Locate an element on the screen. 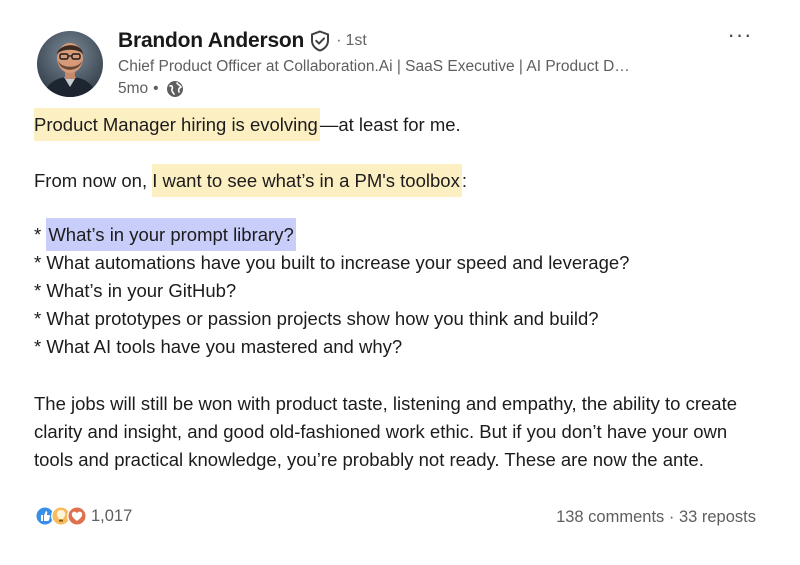 The height and width of the screenshot is (565, 800). reposts-count-link: 33 reposts is located at coordinates (717, 517).